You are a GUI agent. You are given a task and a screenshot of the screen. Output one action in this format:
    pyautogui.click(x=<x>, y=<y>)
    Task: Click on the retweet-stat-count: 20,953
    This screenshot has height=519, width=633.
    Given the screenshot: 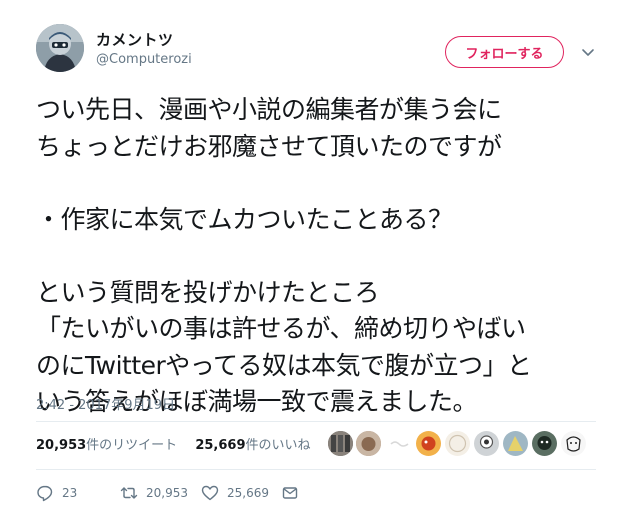 What is the action you would take?
    pyautogui.click(x=61, y=445)
    